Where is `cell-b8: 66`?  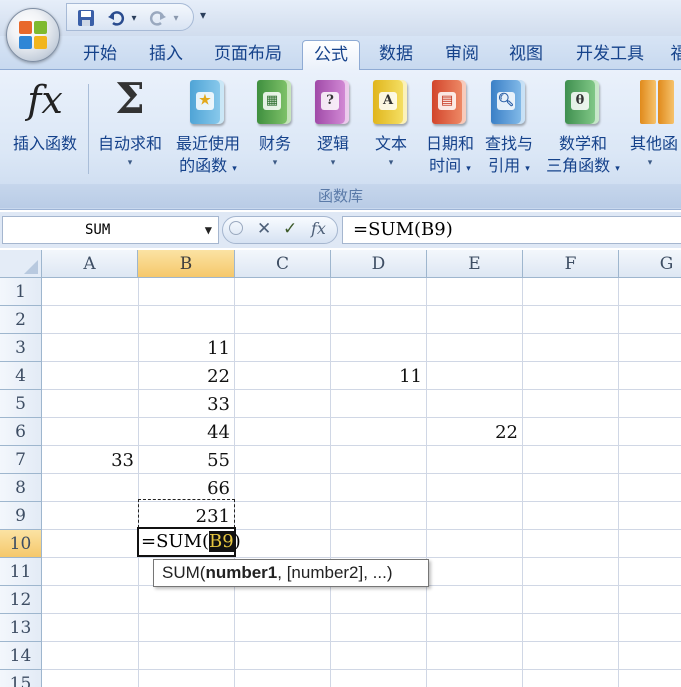 cell-b8: 66 is located at coordinates (186, 488).